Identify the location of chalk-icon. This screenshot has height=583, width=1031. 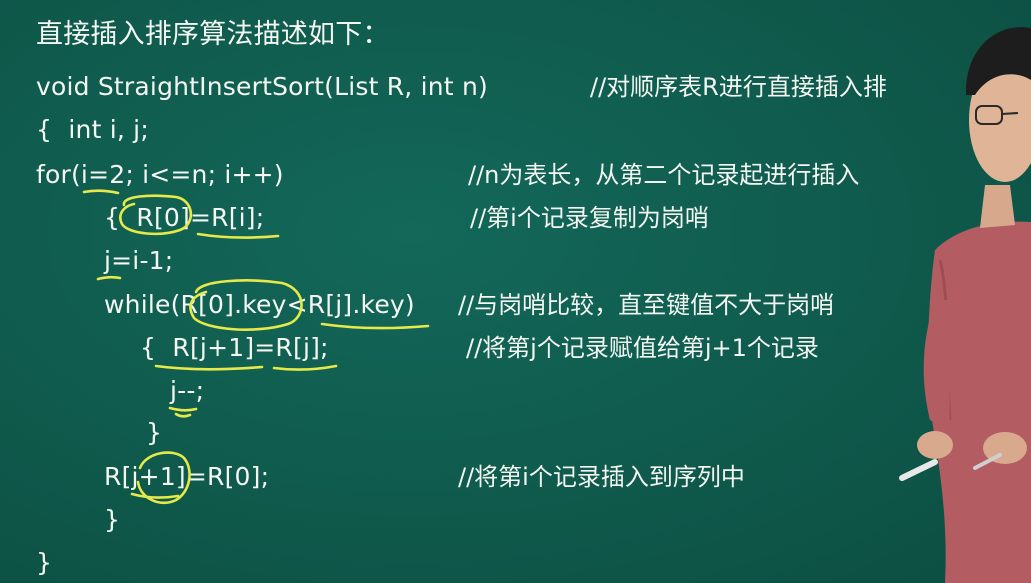
(918, 470).